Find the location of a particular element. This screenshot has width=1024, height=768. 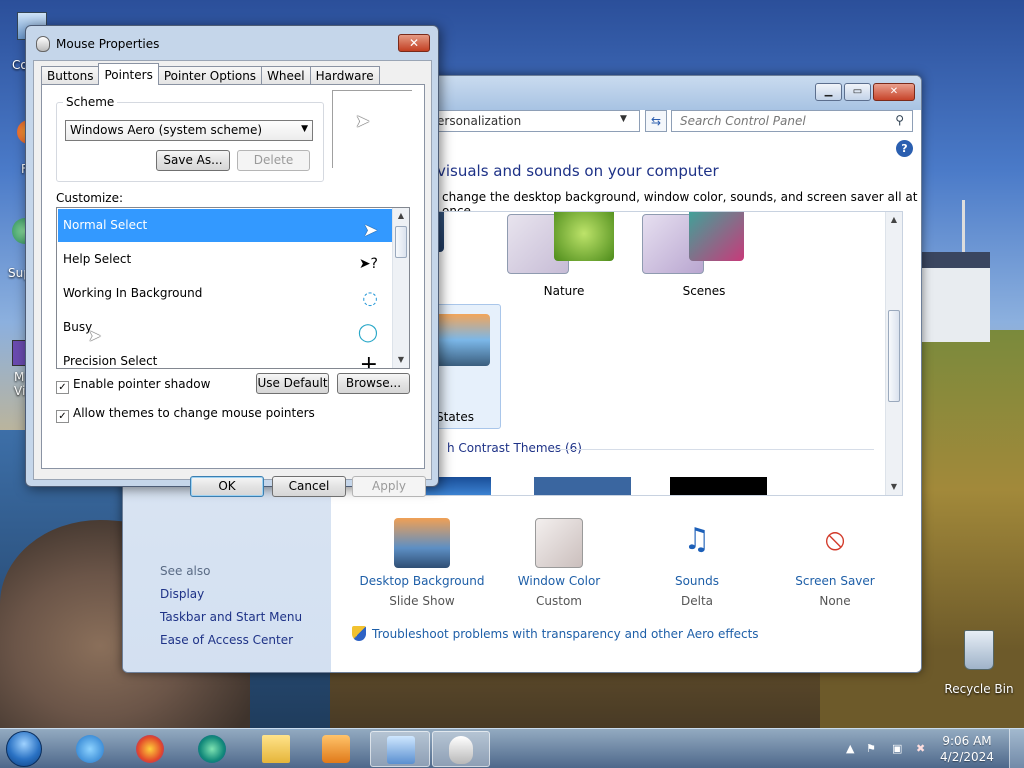

sounds-value: Delta is located at coordinates (696, 601).